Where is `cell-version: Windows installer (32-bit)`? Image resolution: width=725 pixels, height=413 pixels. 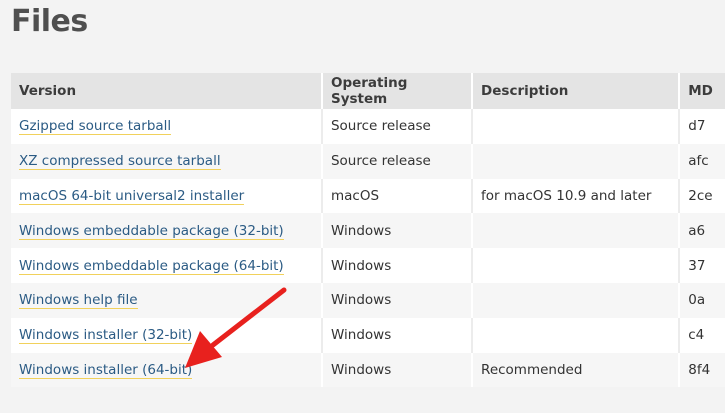 cell-version: Windows installer (32-bit) is located at coordinates (166, 335).